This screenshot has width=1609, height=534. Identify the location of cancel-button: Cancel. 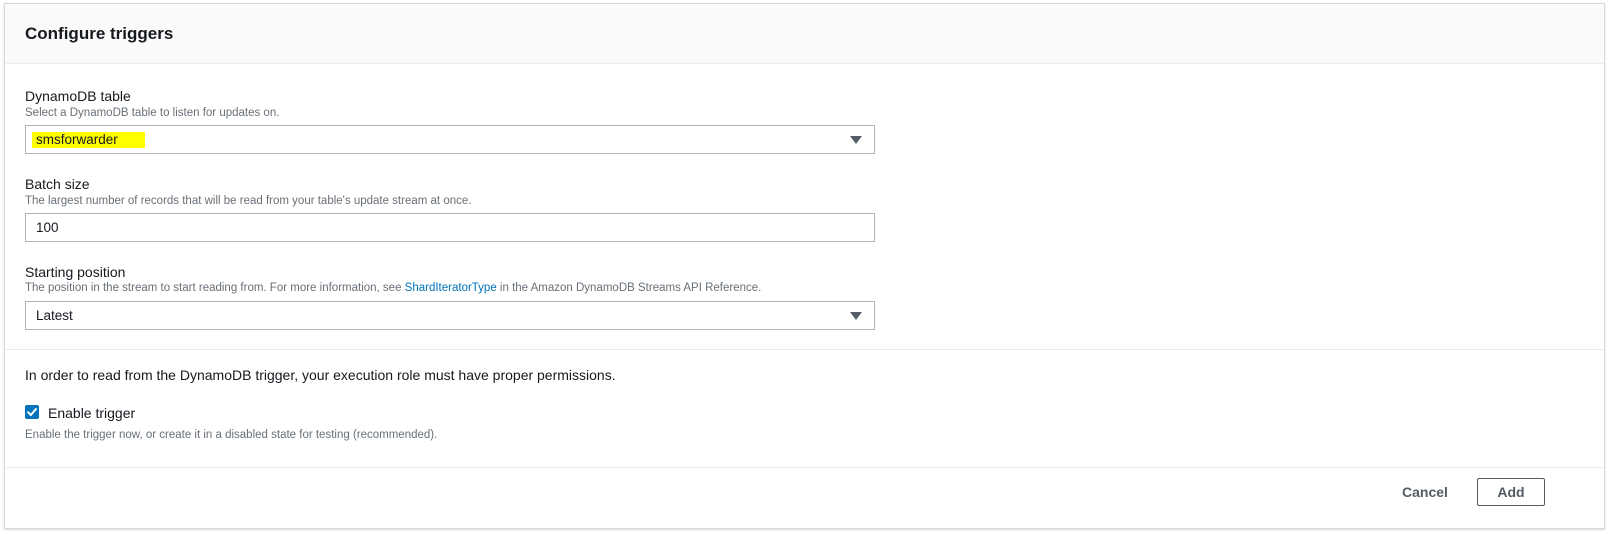
(1425, 492).